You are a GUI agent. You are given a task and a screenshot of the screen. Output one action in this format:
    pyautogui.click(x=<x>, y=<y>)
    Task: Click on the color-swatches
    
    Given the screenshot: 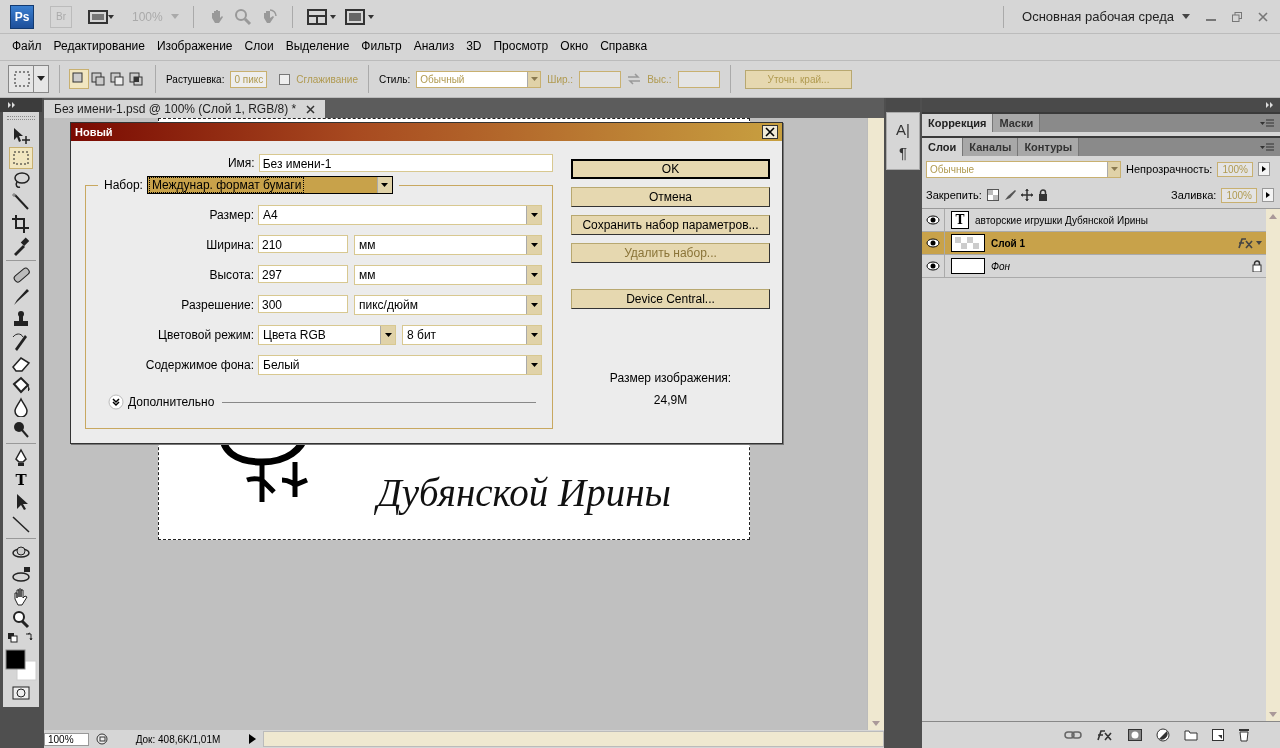 What is the action you would take?
    pyautogui.click(x=21, y=665)
    